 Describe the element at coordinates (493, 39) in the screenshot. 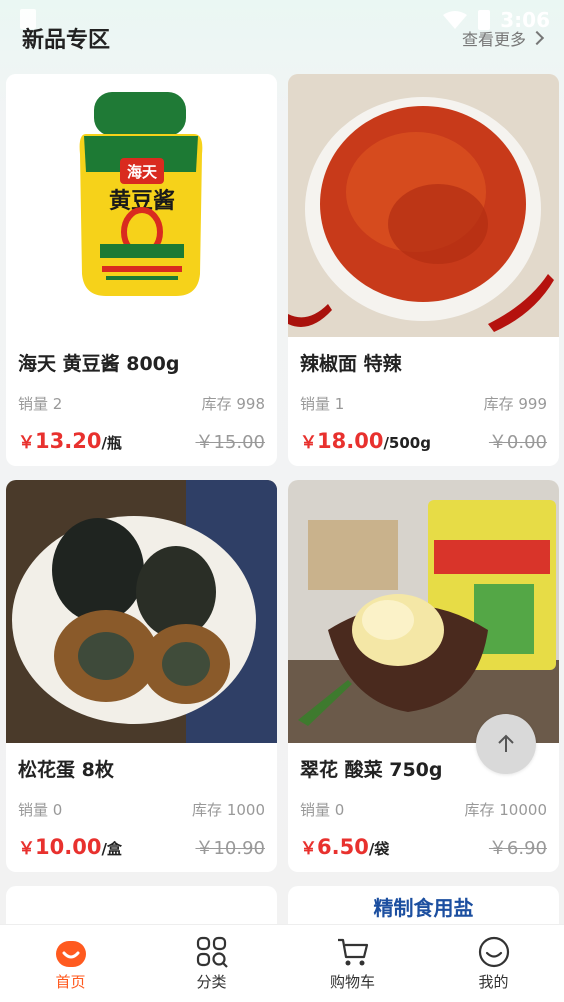

I see `view-more-label: 查看更多` at that location.